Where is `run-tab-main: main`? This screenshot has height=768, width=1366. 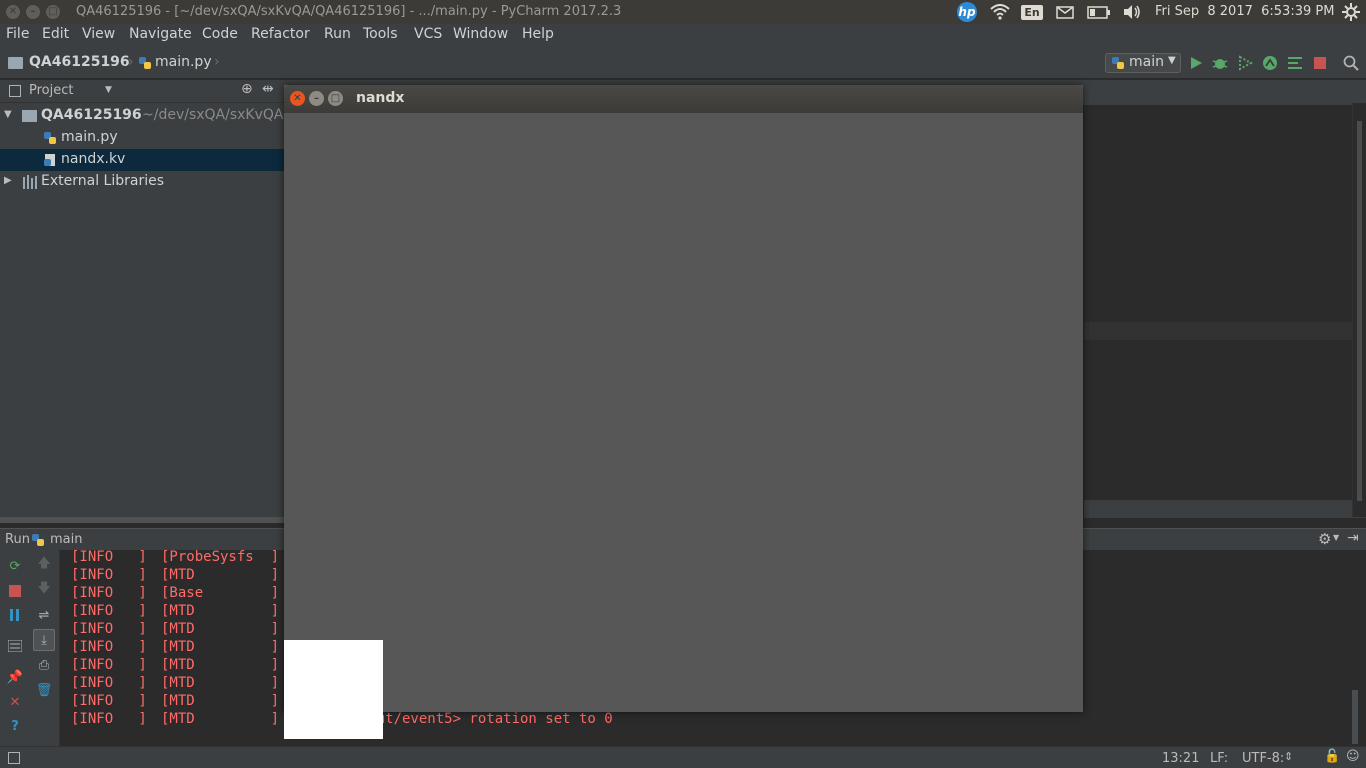
run-tab-main: main is located at coordinates (66, 539).